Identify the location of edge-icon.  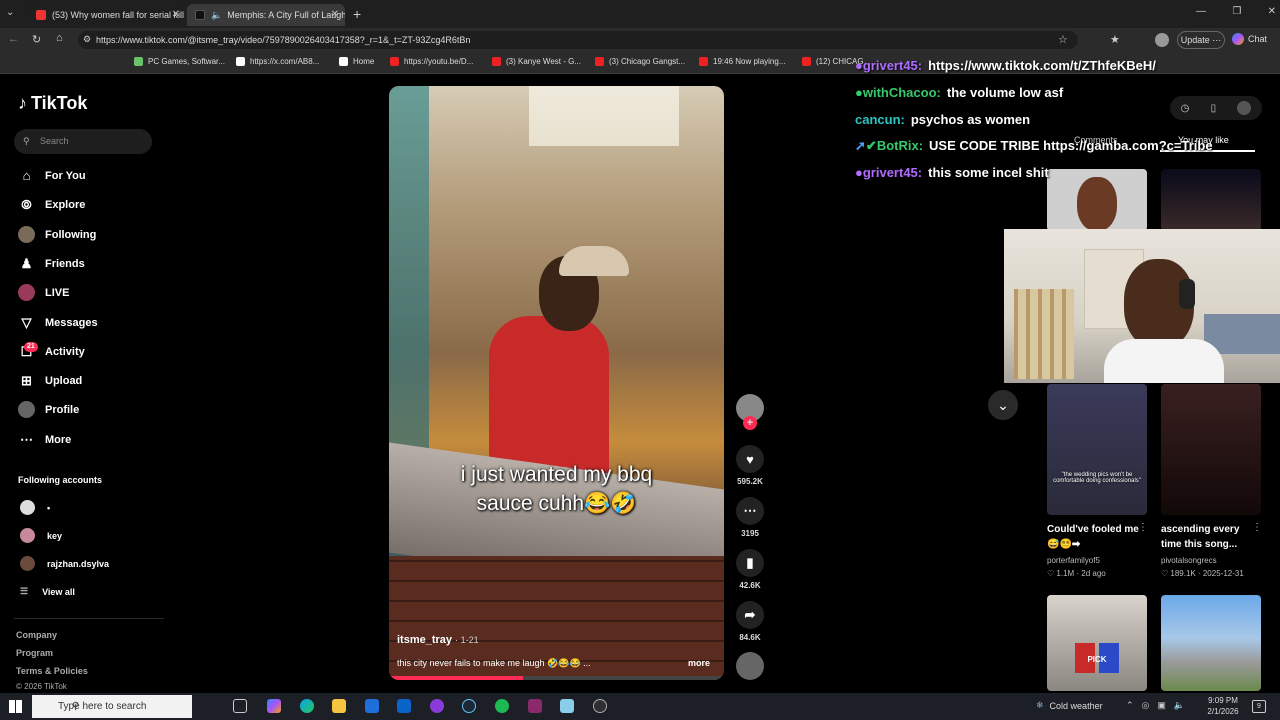
(307, 706).